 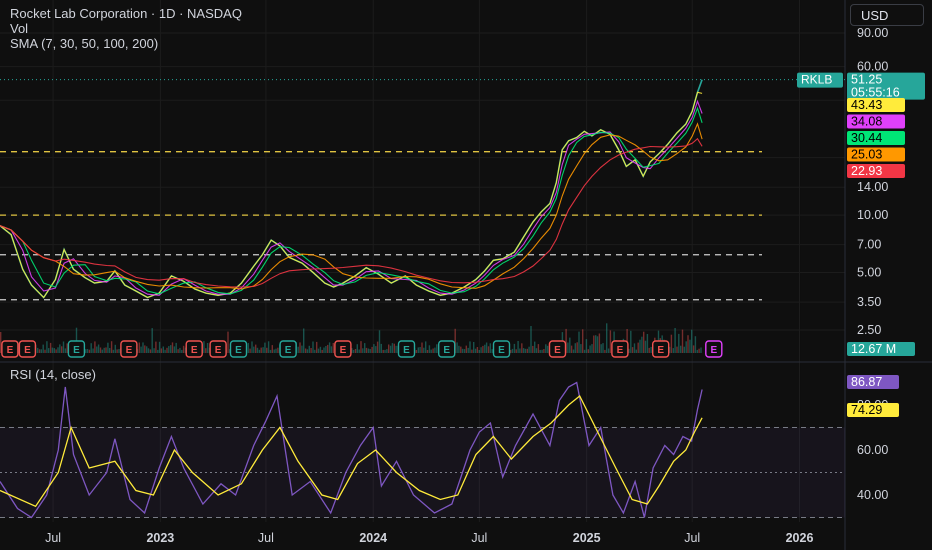 What do you see at coordinates (873, 349) in the screenshot?
I see `volume-value-label: 12.67 M` at bounding box center [873, 349].